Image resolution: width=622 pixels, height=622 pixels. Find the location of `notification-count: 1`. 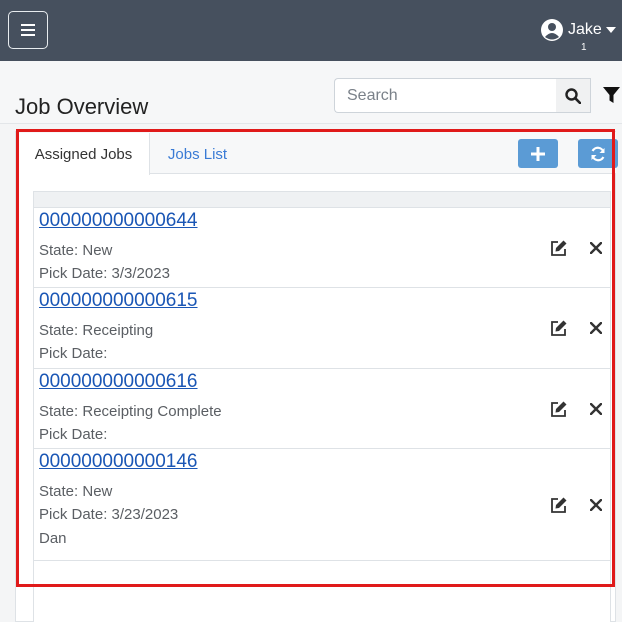

notification-count: 1 is located at coordinates (584, 47).